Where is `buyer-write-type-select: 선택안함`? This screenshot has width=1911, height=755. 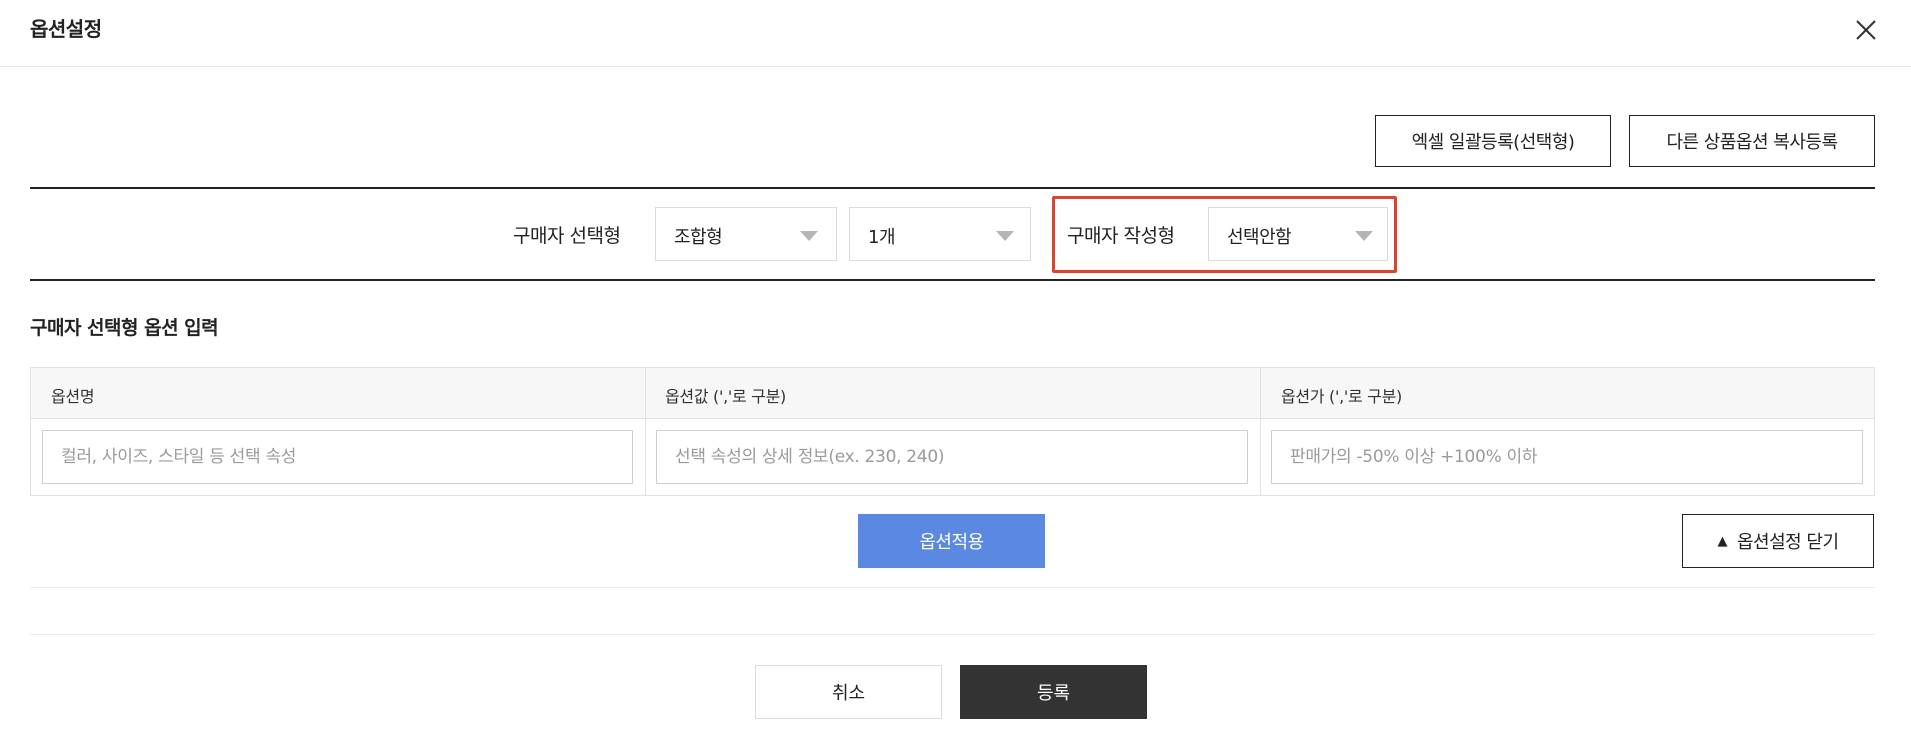
buyer-write-type-select: 선택안함 is located at coordinates (1298, 234).